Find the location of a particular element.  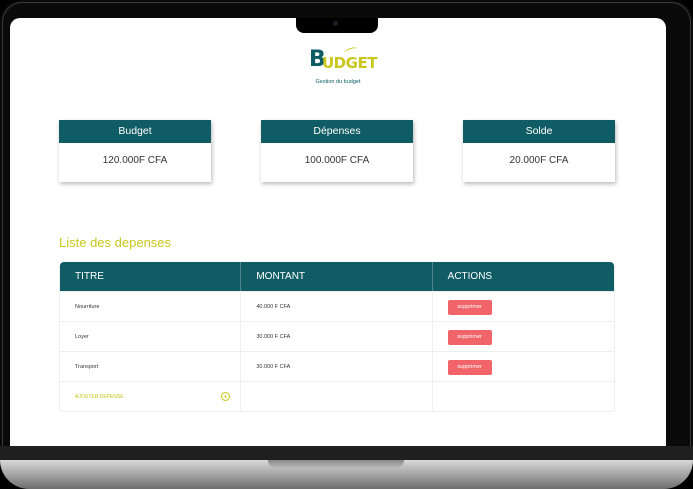

summary-card-solde: Solde 20.000F CFA is located at coordinates (539, 151).